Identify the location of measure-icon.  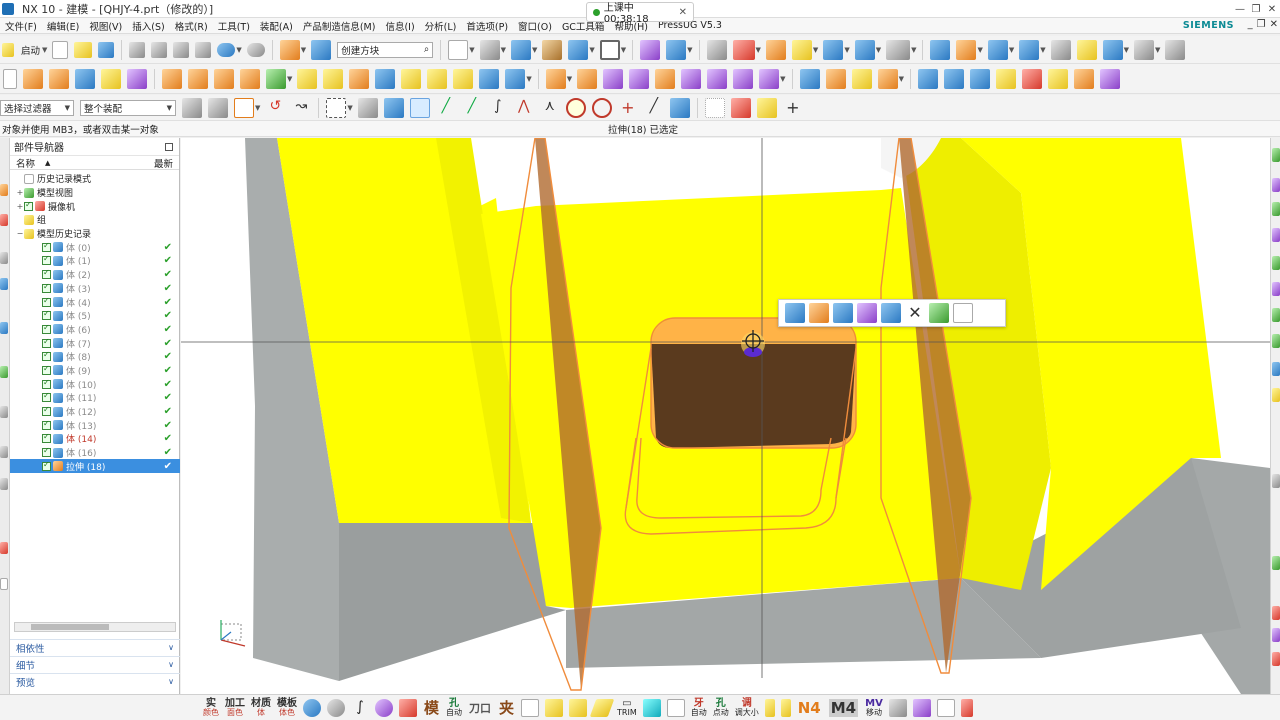
(801, 49).